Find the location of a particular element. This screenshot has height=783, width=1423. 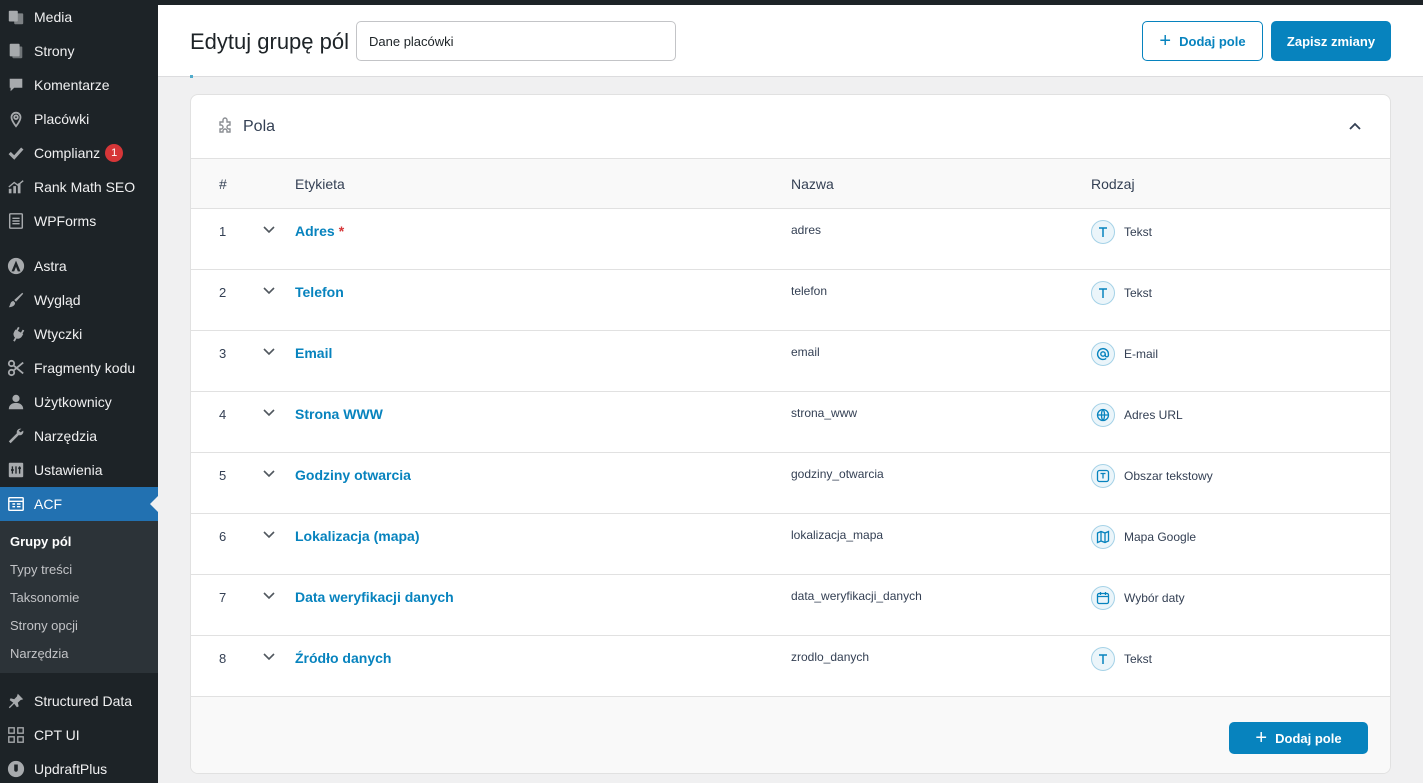

sidebar-item-wyglad: Wygląd is located at coordinates (79, 300).